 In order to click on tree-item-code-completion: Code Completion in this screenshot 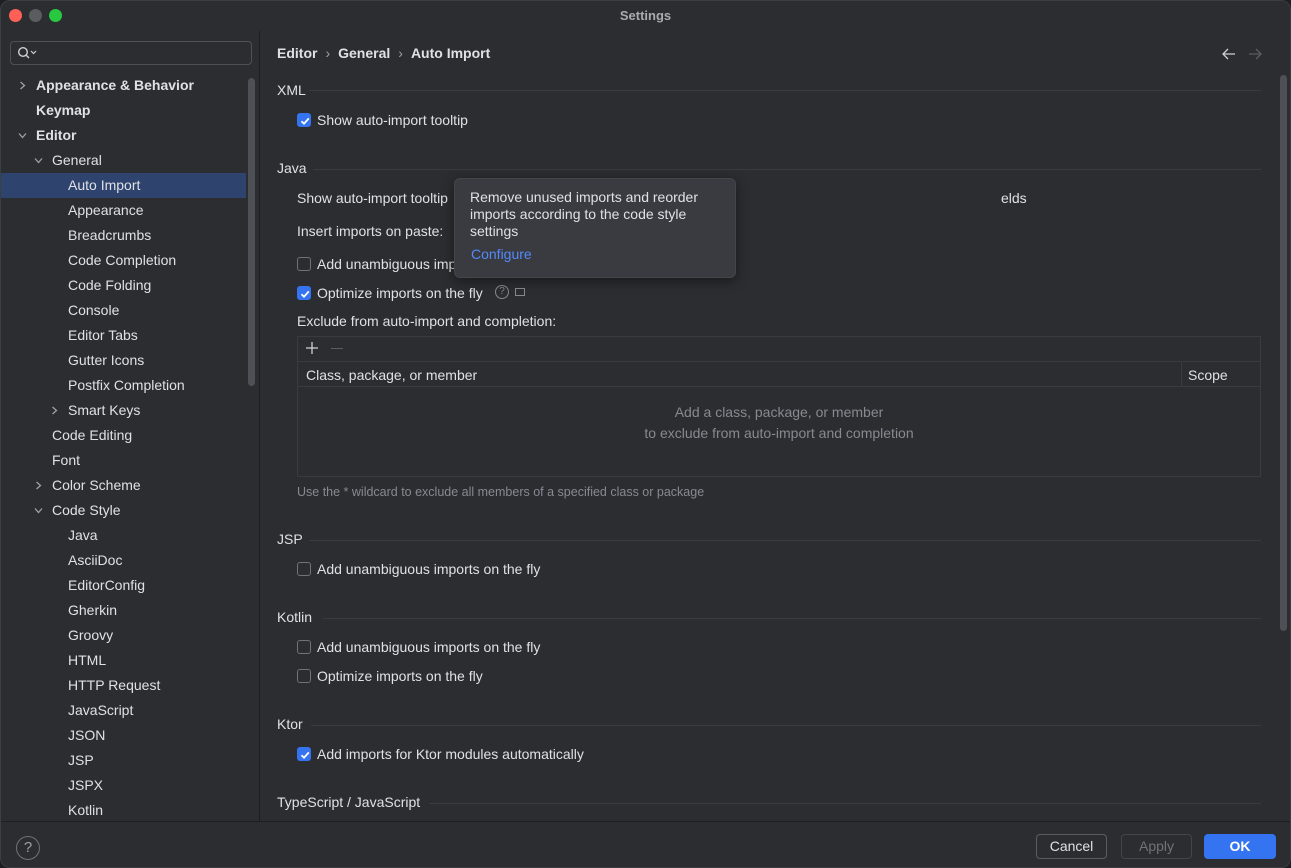, I will do `click(123, 260)`.